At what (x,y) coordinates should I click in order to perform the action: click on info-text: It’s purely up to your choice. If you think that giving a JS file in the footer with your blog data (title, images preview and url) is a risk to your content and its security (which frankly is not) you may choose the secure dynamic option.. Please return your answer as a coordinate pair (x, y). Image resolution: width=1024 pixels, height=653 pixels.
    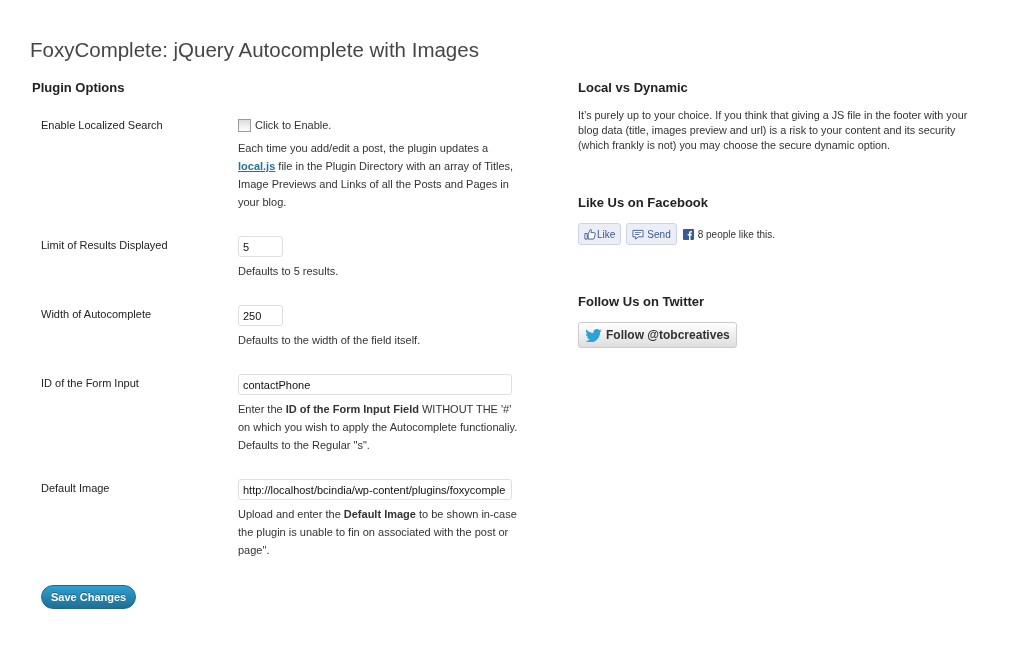
    Looking at the image, I should click on (773, 130).